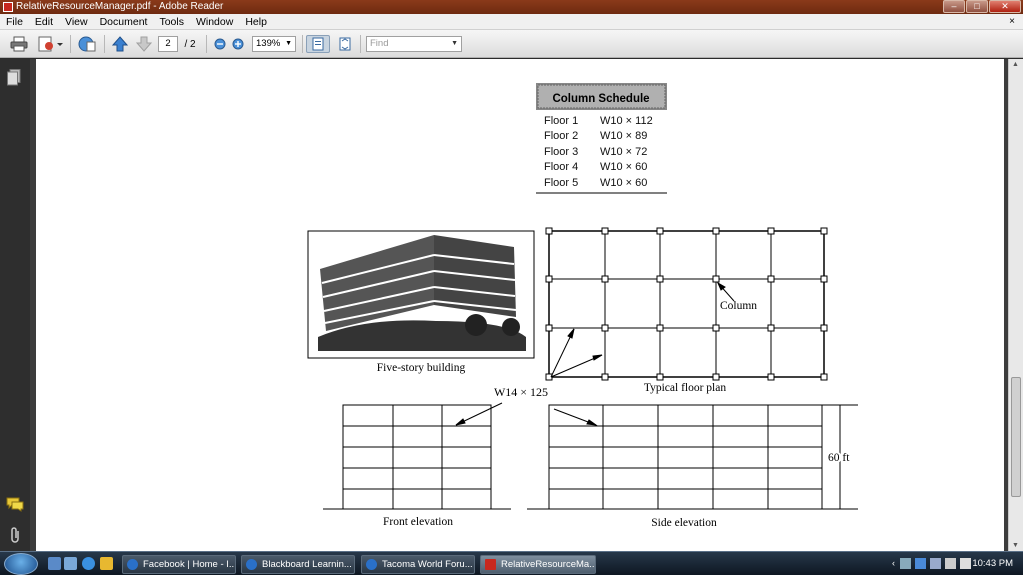 The height and width of the screenshot is (575, 1023). I want to click on zoom-out-icon, so click(220, 44).